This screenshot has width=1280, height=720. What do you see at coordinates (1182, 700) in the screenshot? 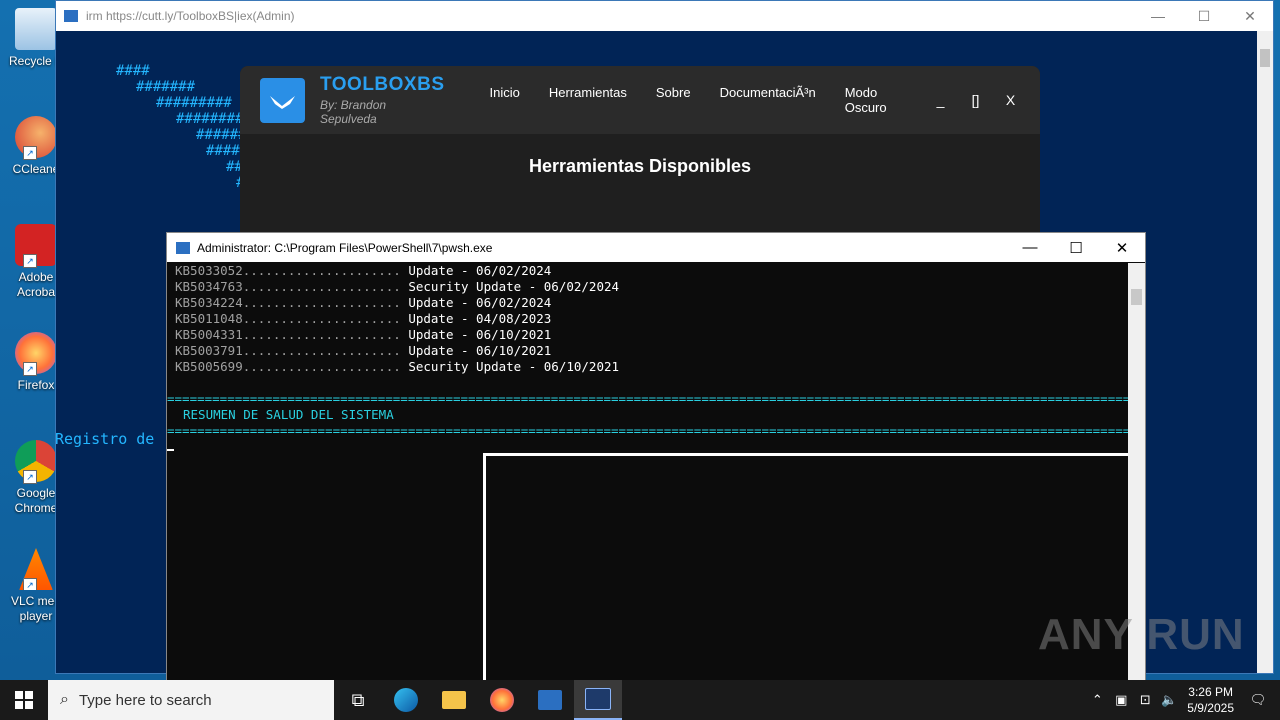
I see `system-tray: ⌃ ▣ ⊡ 🔈 3:26 PM 5/9/2025 🗨` at bounding box center [1182, 700].